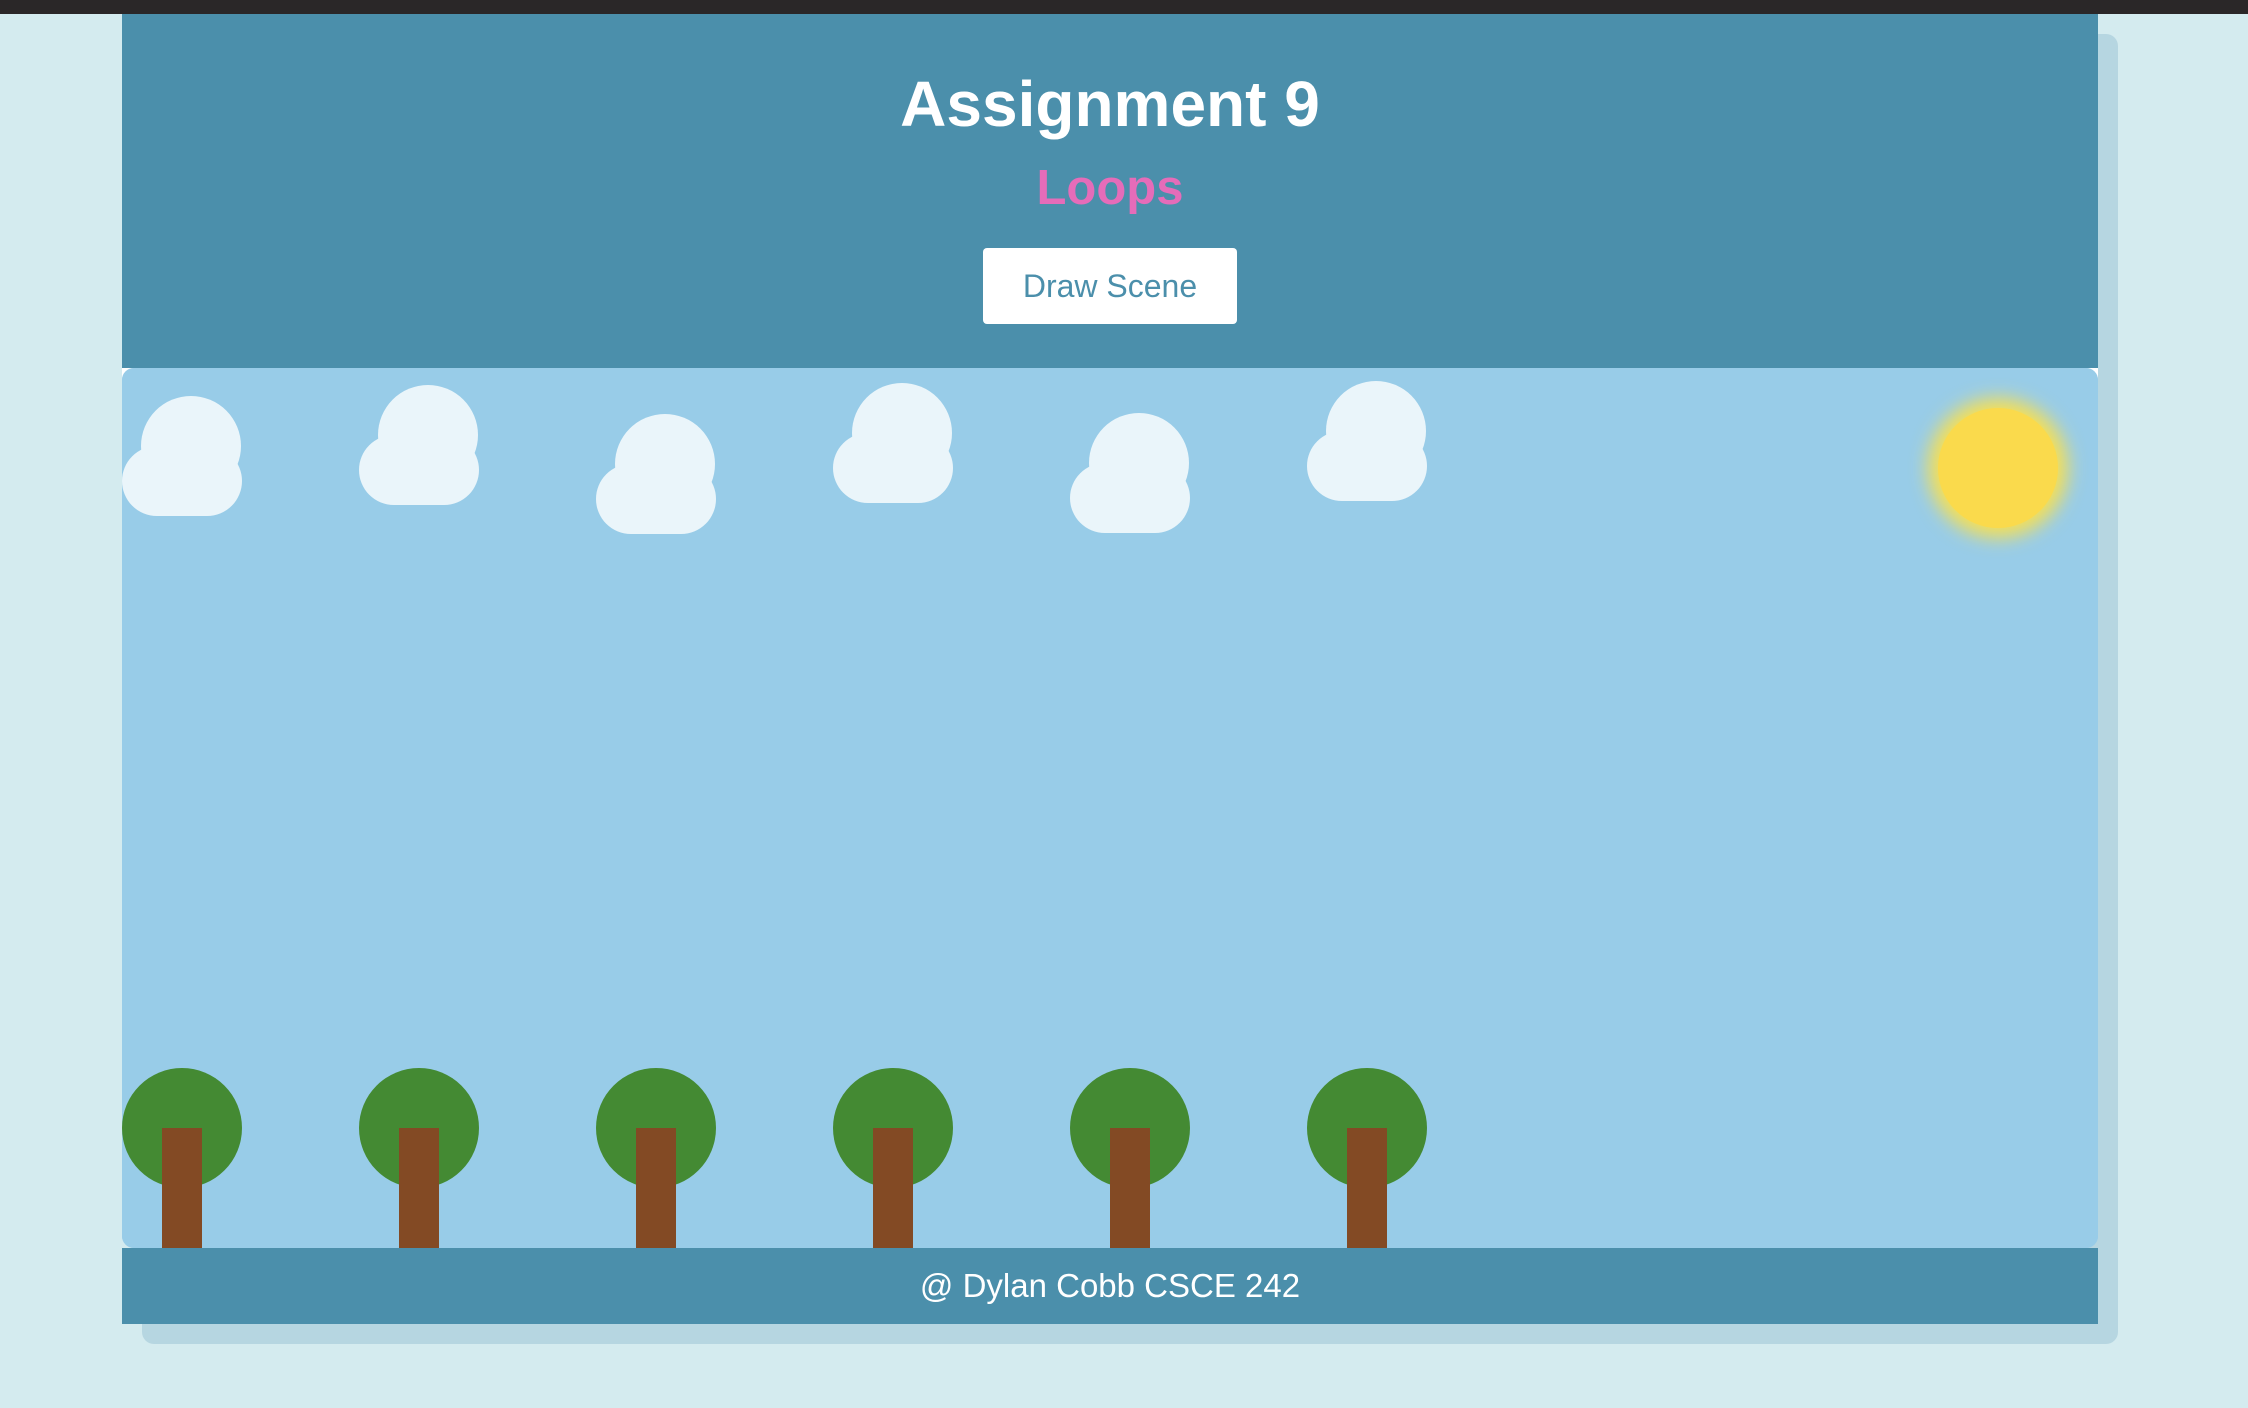 This screenshot has height=1408, width=2248. I want to click on browser-top-strip, so click(1124, 7).